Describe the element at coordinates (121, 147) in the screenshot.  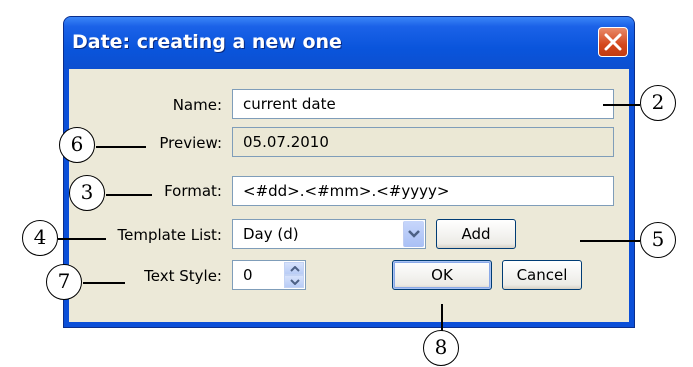
I see `callout-6-leader` at that location.